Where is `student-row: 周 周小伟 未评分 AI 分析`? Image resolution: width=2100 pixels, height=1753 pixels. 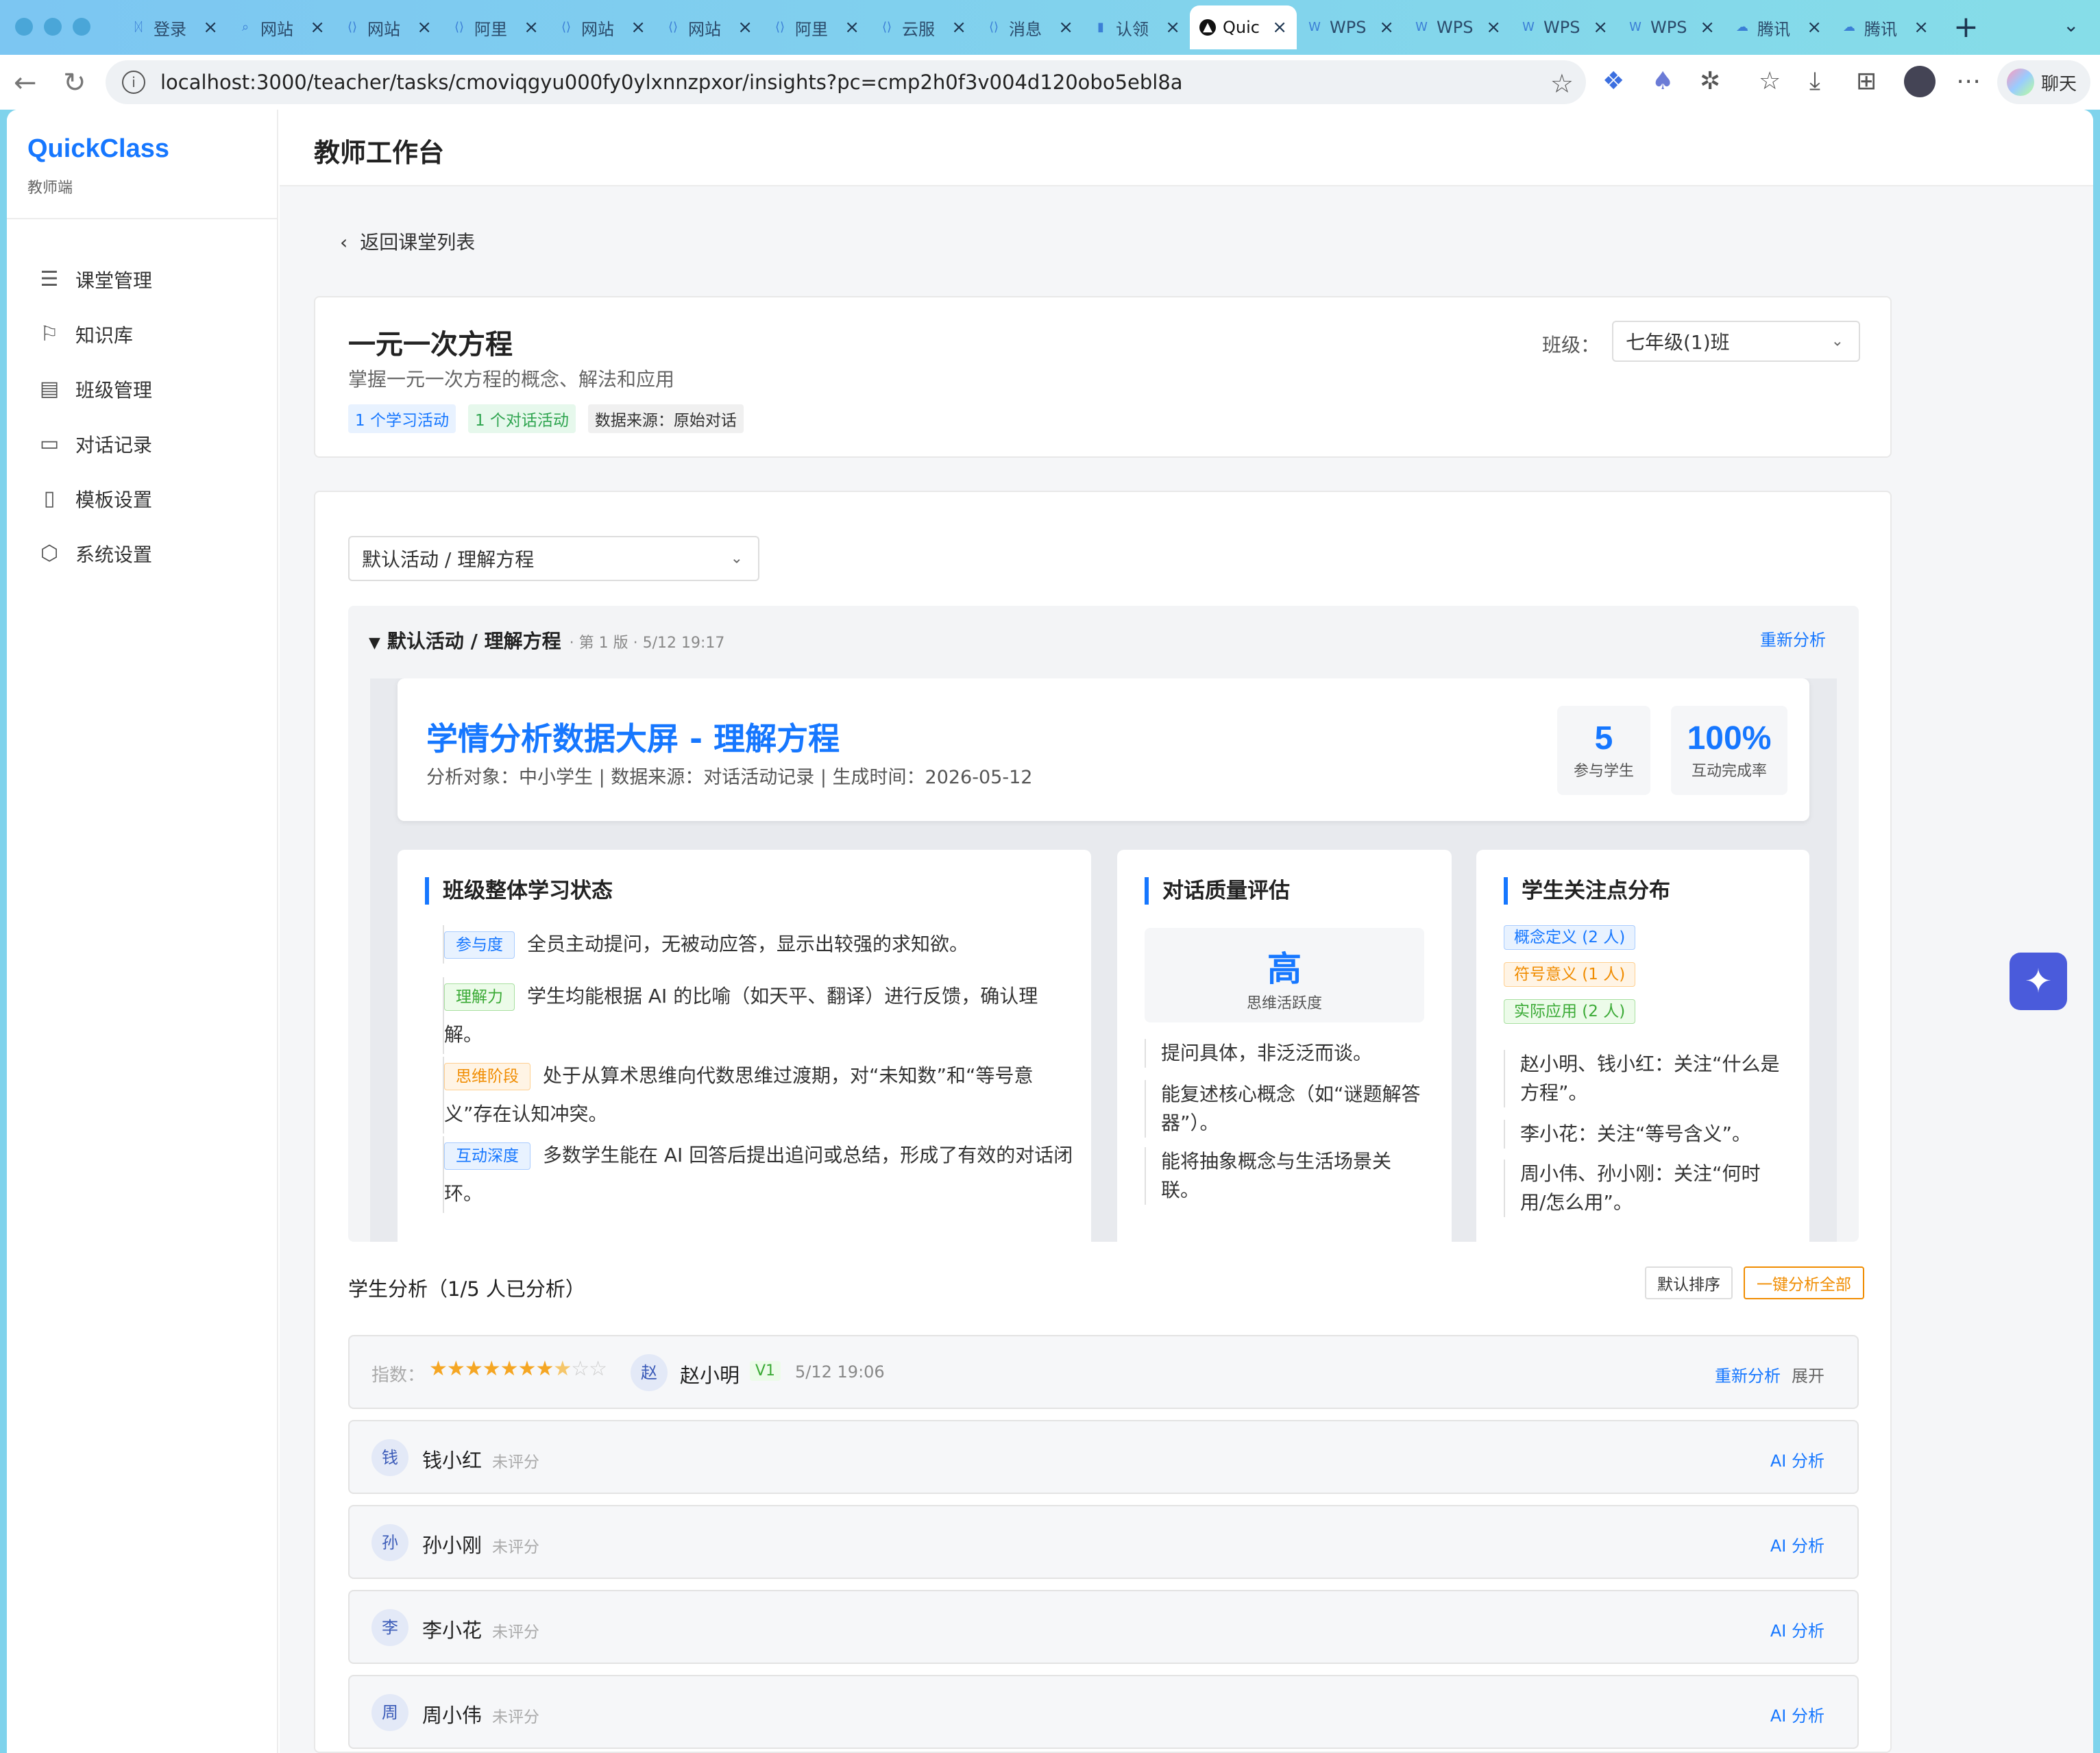 student-row: 周 周小伟 未评分 AI 分析 is located at coordinates (1104, 1712).